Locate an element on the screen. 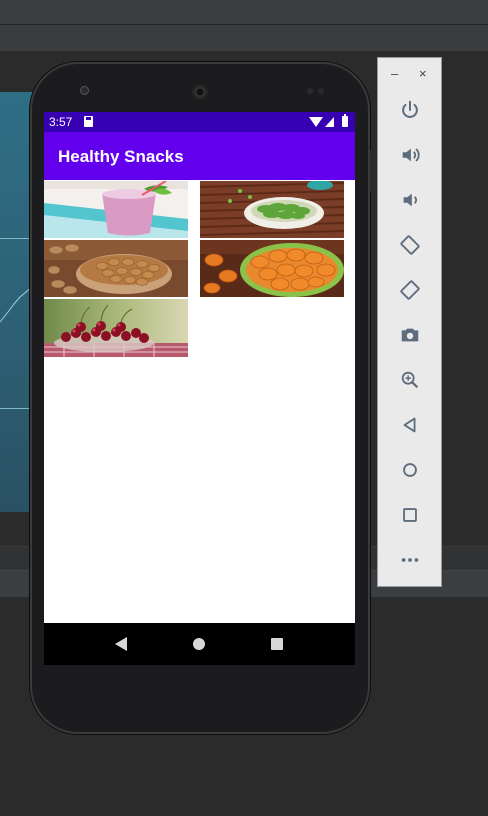 This screenshot has width=488, height=816. rotate-left-icon is located at coordinates (410, 245).